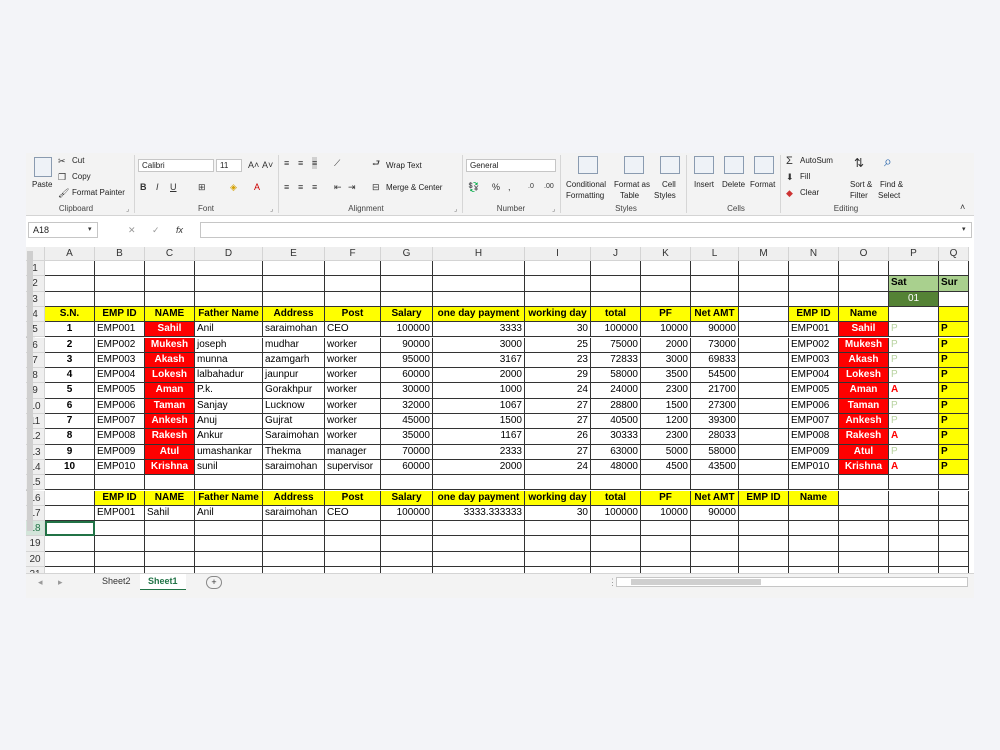 Image resolution: width=1000 pixels, height=750 pixels. Describe the element at coordinates (616, 422) in the screenshot. I see `data-cell: 40500` at that location.